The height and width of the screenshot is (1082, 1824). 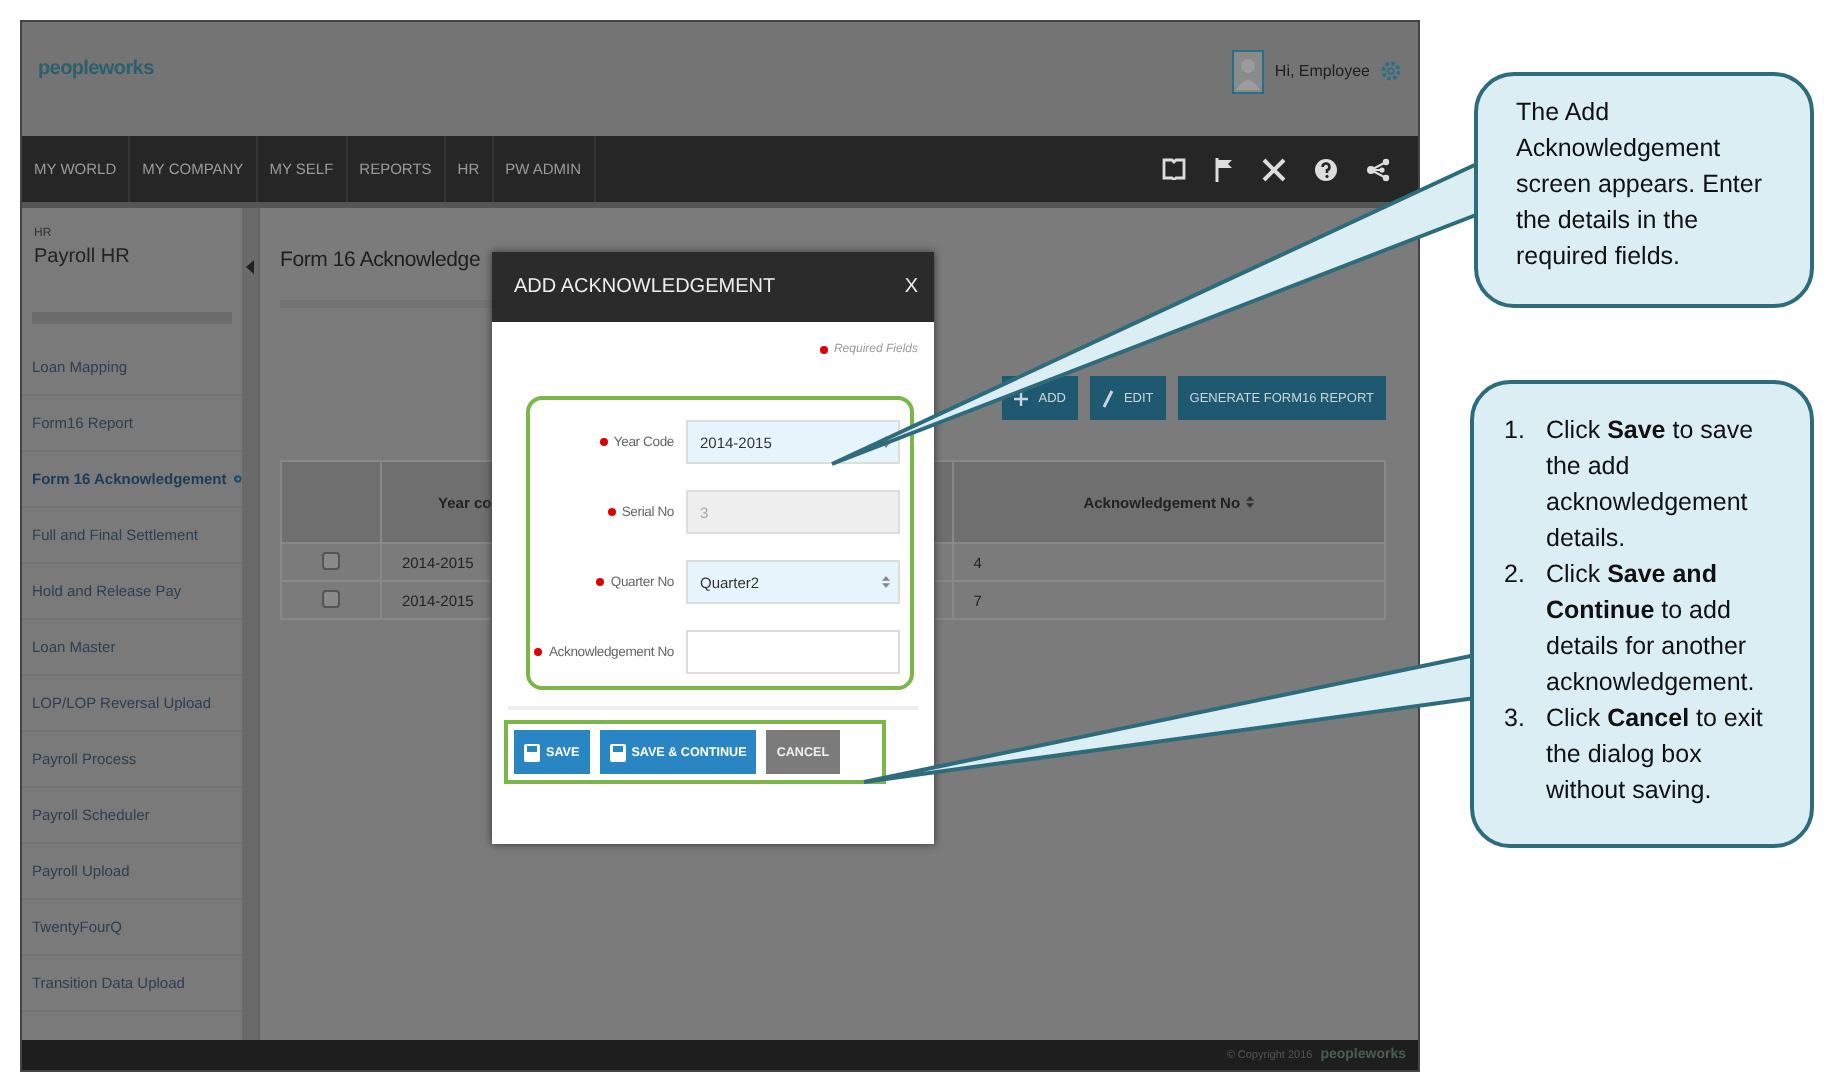 What do you see at coordinates (96, 69) in the screenshot?
I see `logo: peopleworks` at bounding box center [96, 69].